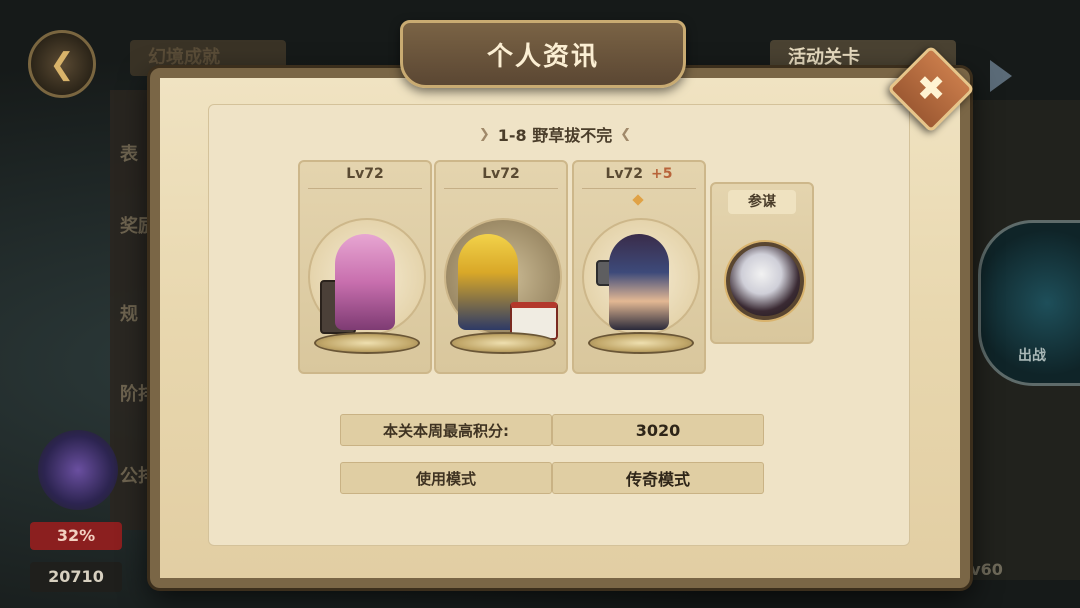  I want to click on stage-label: ❯ 1-8 野草拔不完 ❮, so click(555, 134).